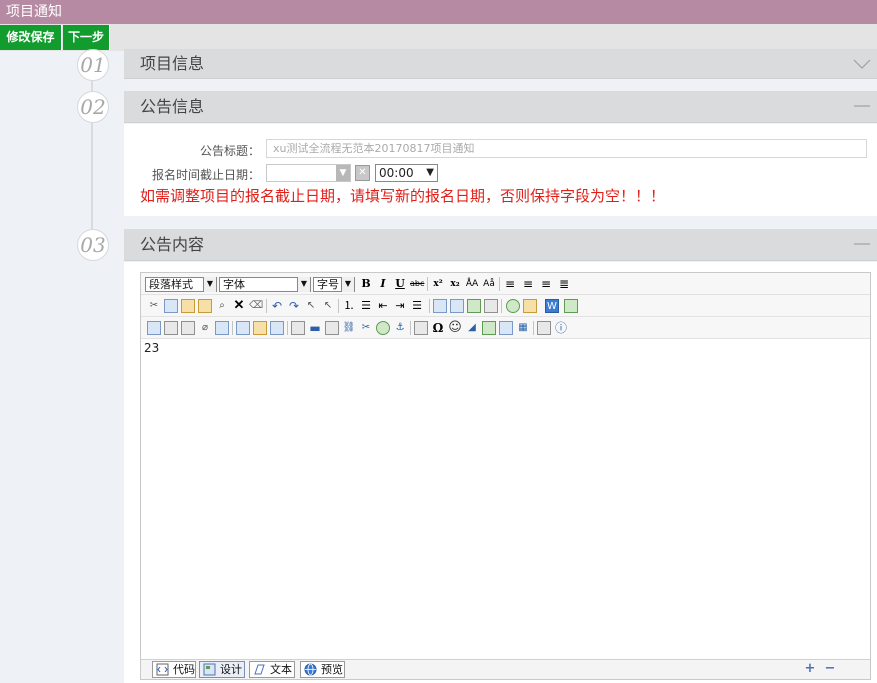 The height and width of the screenshot is (683, 877). What do you see at coordinates (810, 668) in the screenshot?
I see `expand-editor-icon: +` at bounding box center [810, 668].